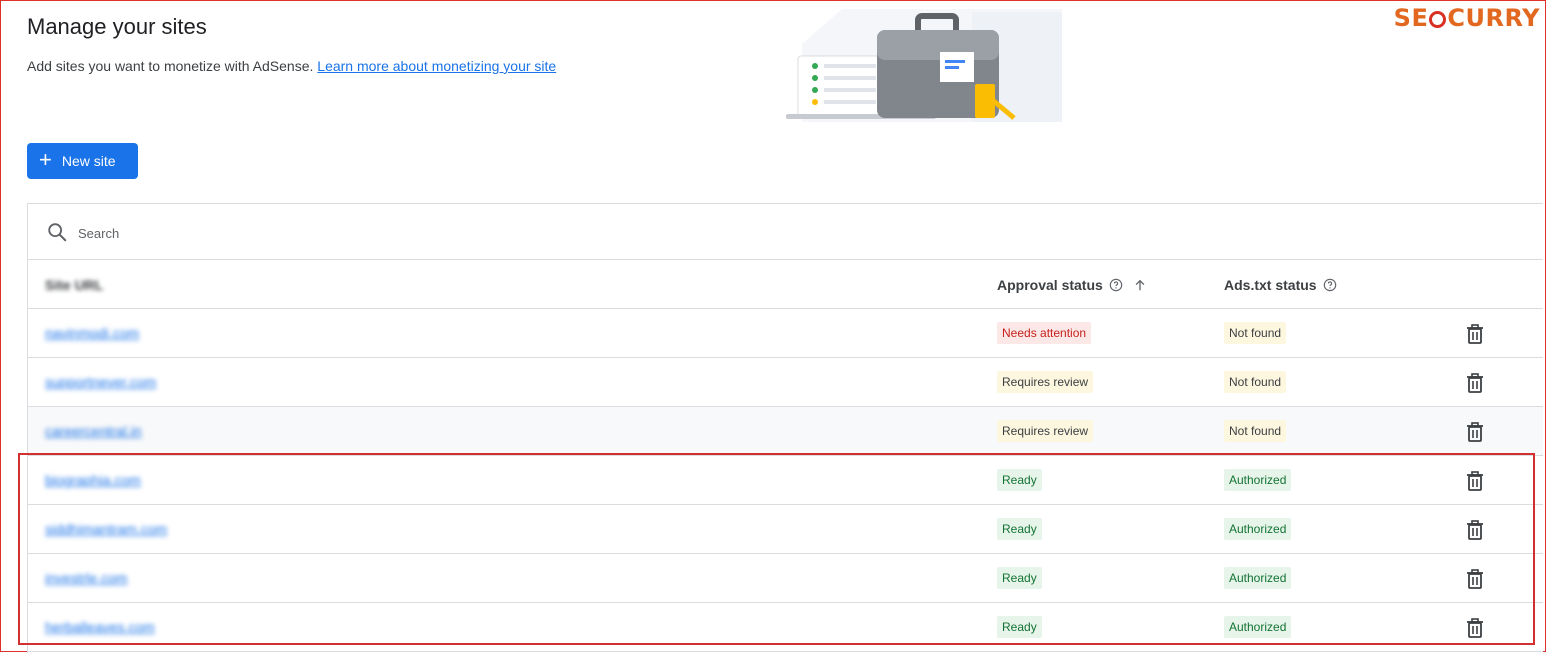 The width and height of the screenshot is (1546, 653). What do you see at coordinates (785, 431) in the screenshot?
I see `table-row: careercentral.in Requires review Not found` at bounding box center [785, 431].